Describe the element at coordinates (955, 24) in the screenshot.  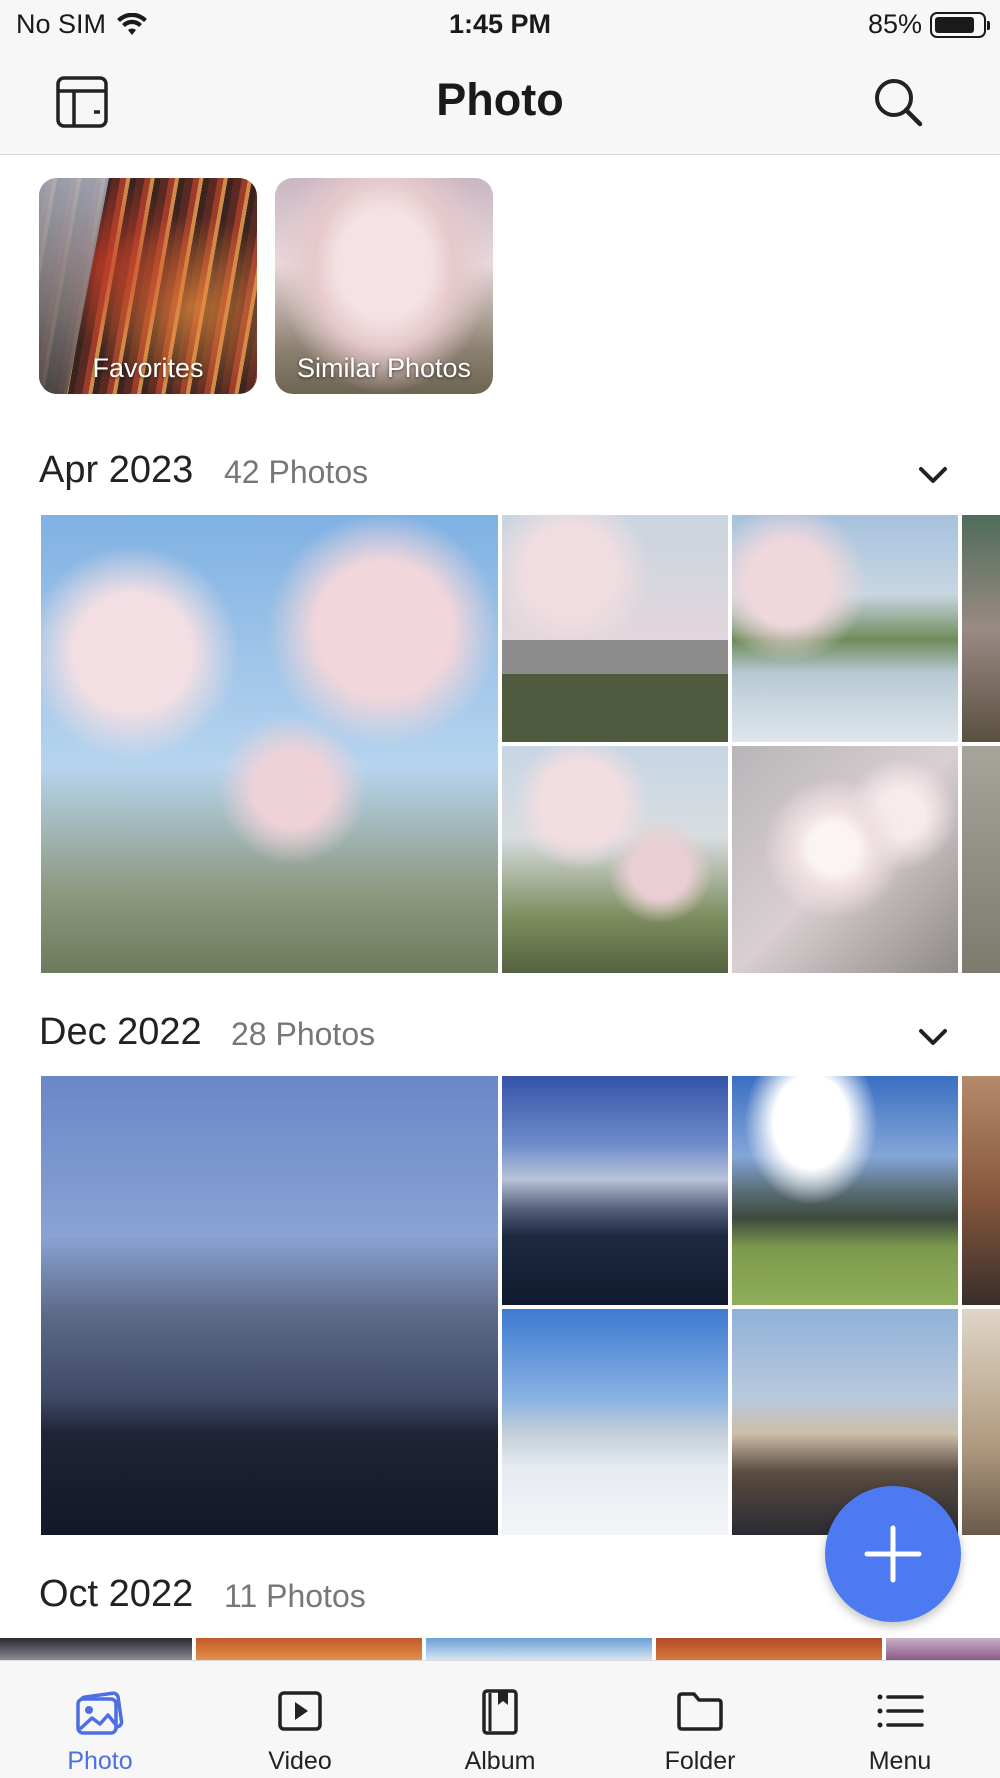
I see `battery-fill` at that location.